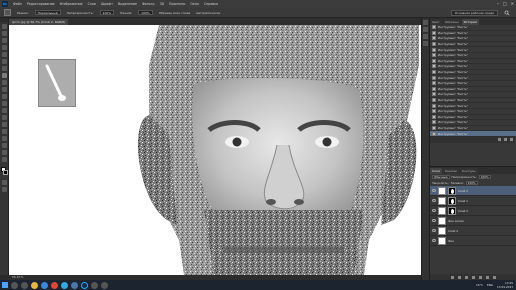  What do you see at coordinates (473, 191) in the screenshot?
I see `layer-row: Слой 2` at bounding box center [473, 191].